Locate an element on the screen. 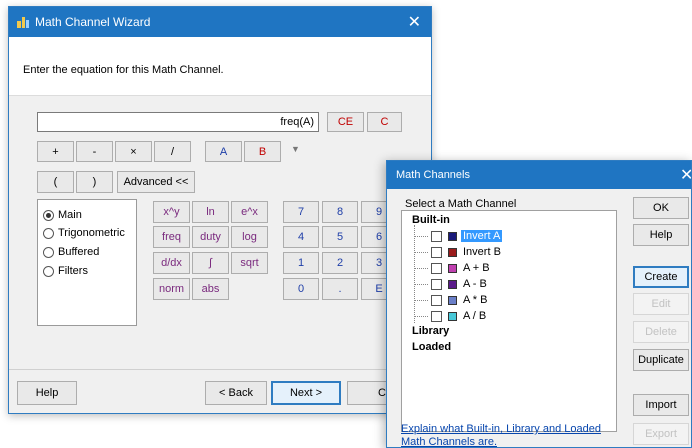 The width and height of the screenshot is (692, 448). radio-main: Main is located at coordinates (62, 215).